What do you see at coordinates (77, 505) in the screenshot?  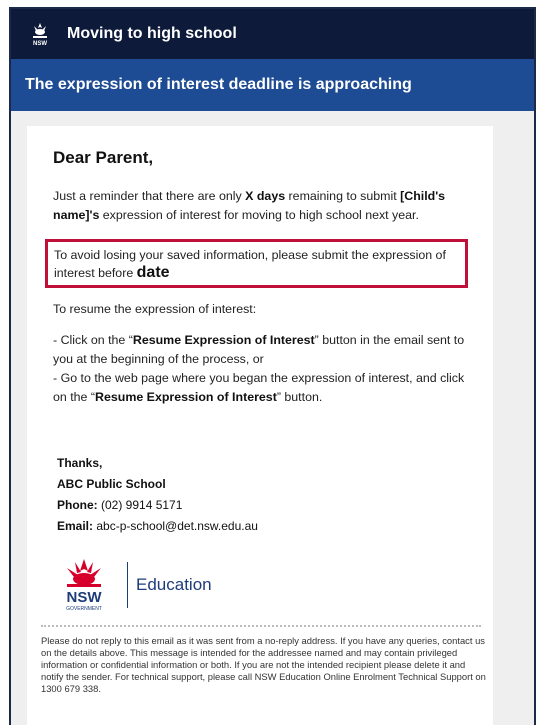 I see `phone-label: Phone:` at bounding box center [77, 505].